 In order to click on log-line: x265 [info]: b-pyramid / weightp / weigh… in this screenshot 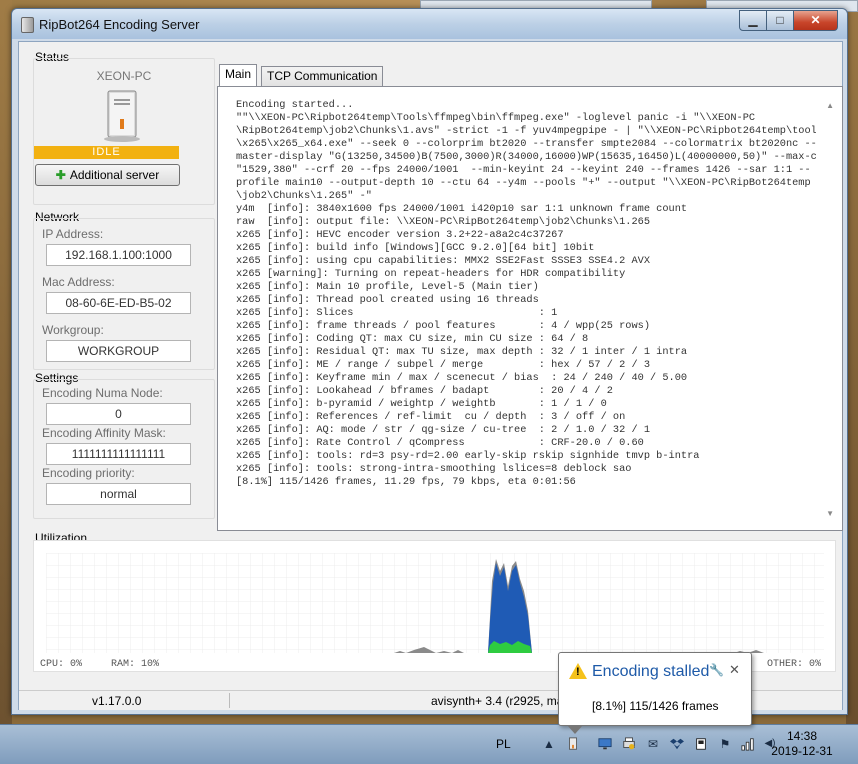, I will do `click(421, 404)`.